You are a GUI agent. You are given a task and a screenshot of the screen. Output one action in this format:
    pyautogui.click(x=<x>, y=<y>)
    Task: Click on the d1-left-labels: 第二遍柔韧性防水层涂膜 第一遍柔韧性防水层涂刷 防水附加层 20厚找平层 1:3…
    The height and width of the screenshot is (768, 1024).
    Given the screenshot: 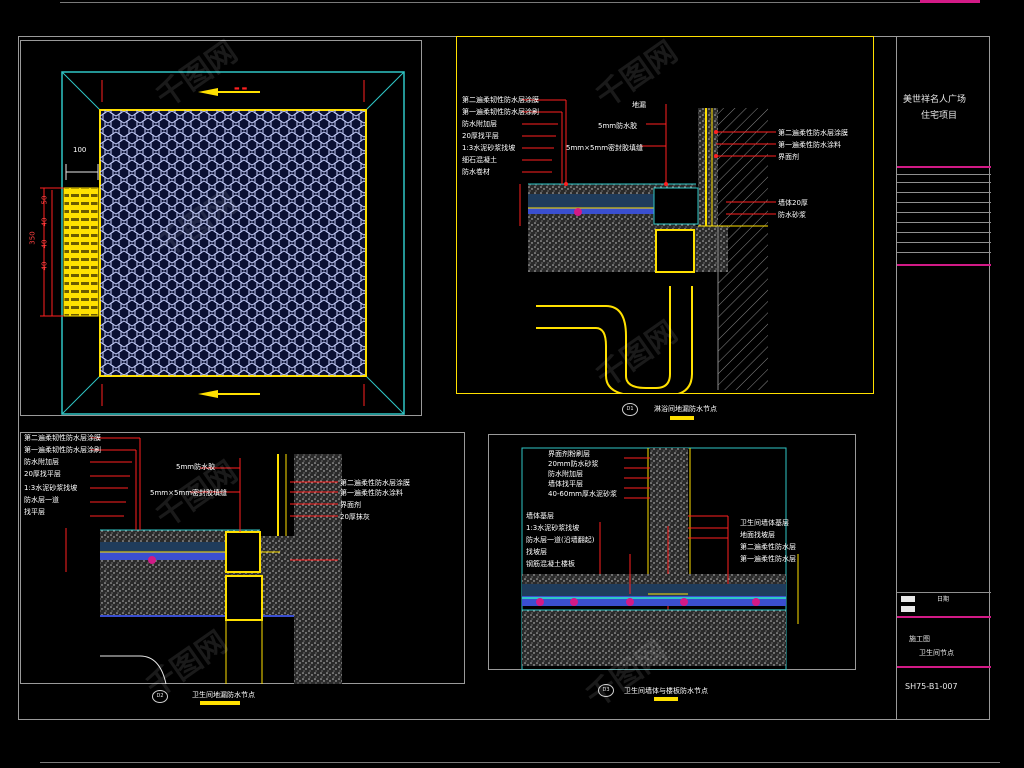 What is the action you would take?
    pyautogui.click(x=500, y=136)
    